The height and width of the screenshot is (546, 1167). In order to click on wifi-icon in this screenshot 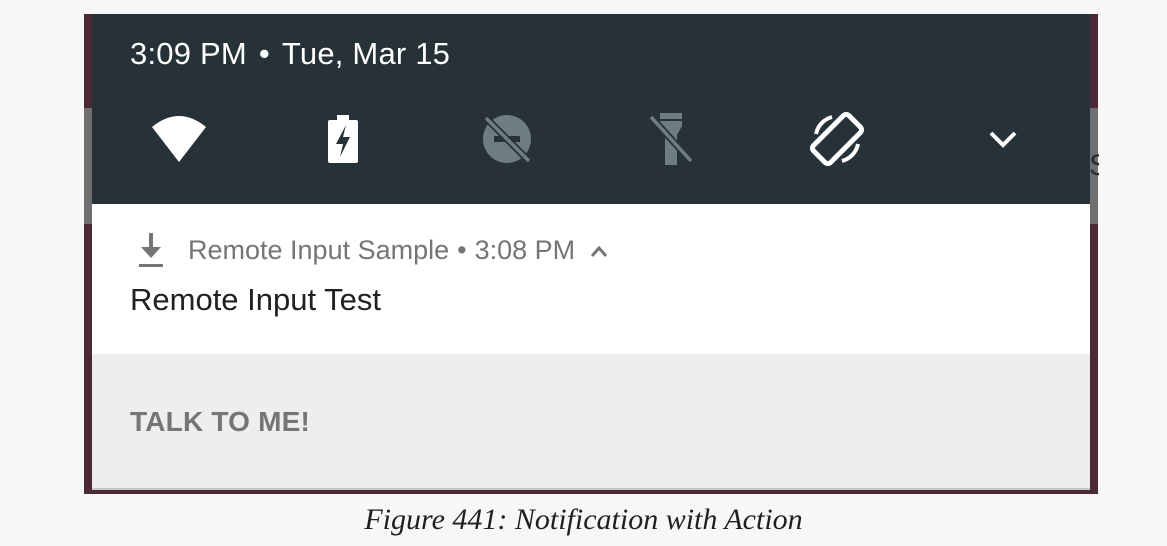, I will do `click(179, 139)`.